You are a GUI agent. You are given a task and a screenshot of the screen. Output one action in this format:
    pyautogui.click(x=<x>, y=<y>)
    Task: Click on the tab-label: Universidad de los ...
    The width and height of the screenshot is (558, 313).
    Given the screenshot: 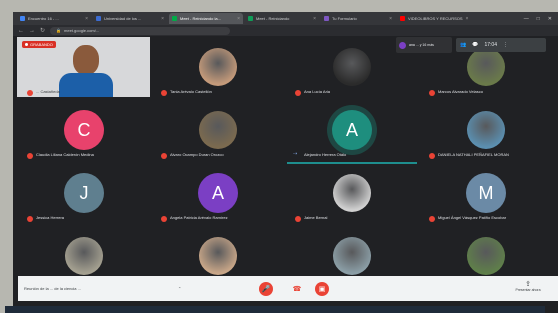 What is the action you would take?
    pyautogui.click(x=123, y=18)
    